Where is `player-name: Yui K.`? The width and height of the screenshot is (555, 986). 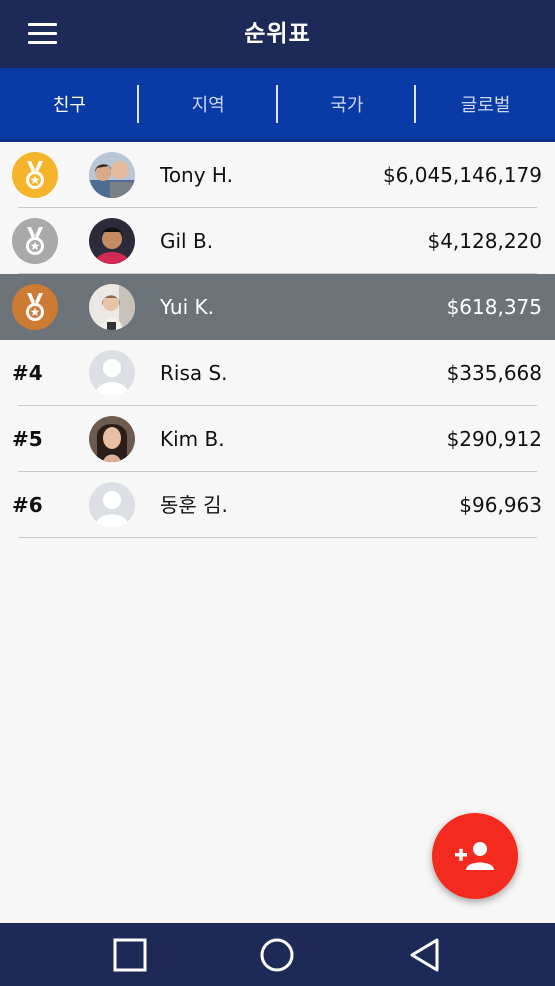
player-name: Yui K. is located at coordinates (187, 307).